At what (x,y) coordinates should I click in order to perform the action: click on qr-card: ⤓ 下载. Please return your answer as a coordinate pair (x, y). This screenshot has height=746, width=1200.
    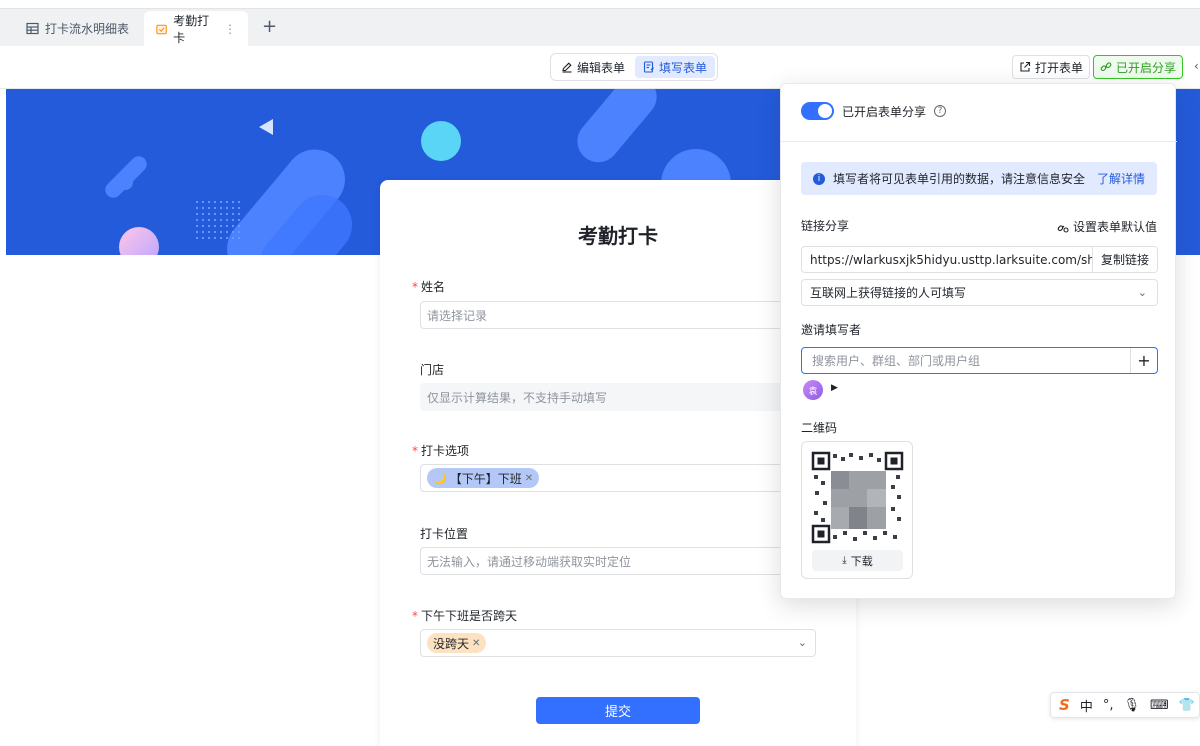
    Looking at the image, I should click on (857, 510).